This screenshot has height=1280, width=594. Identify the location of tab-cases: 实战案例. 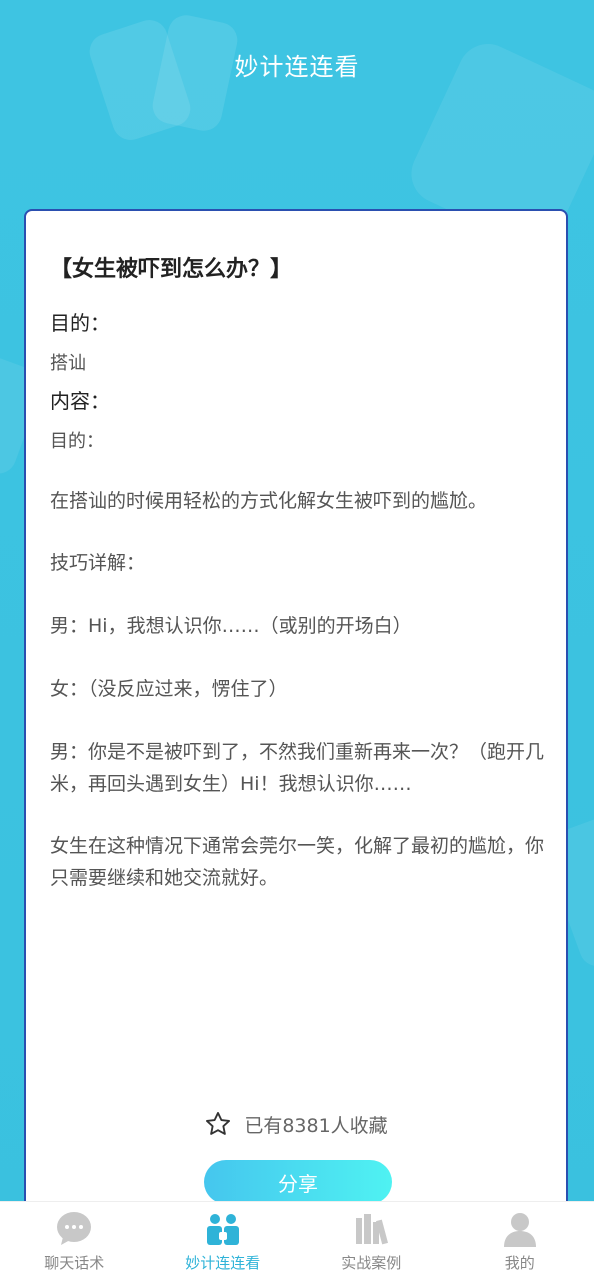
(371, 1237).